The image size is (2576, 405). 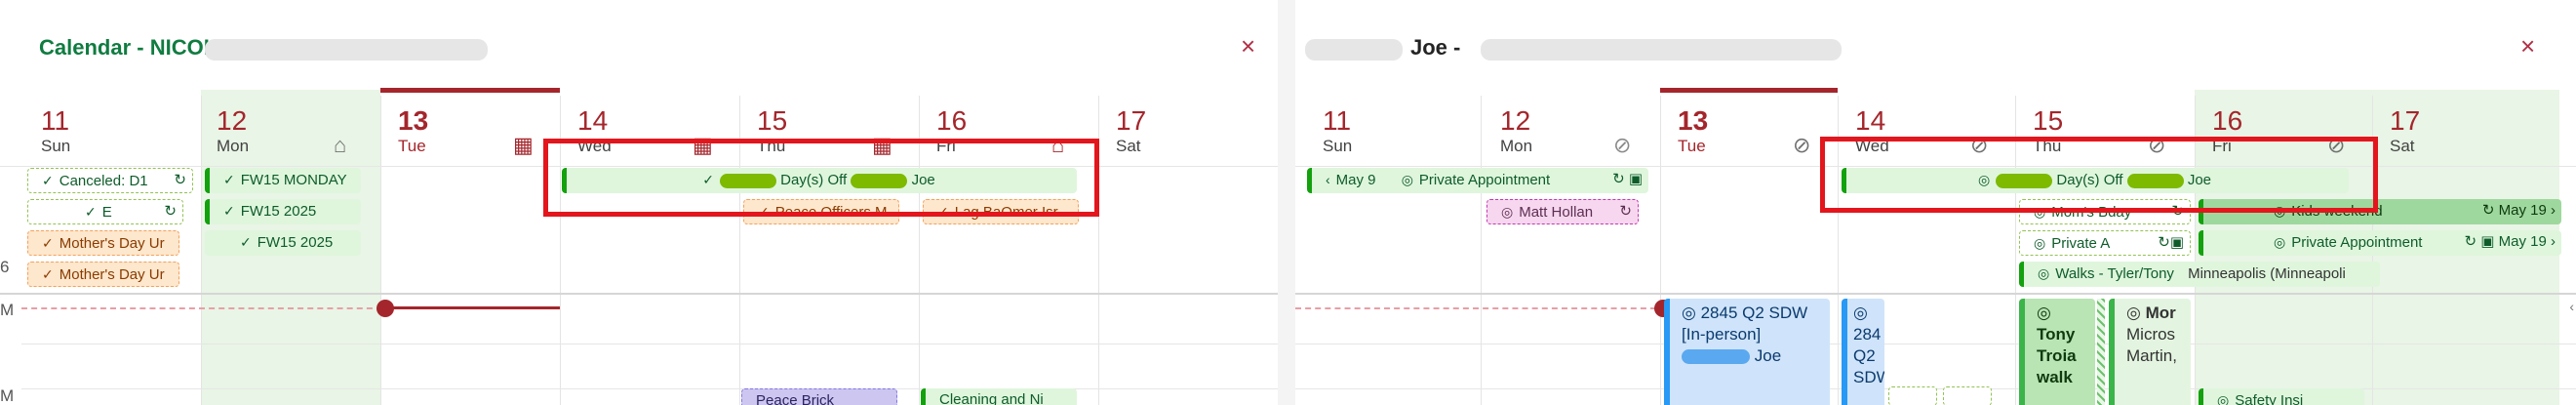 What do you see at coordinates (340, 146) in the screenshot?
I see `home-icon: ⌂` at bounding box center [340, 146].